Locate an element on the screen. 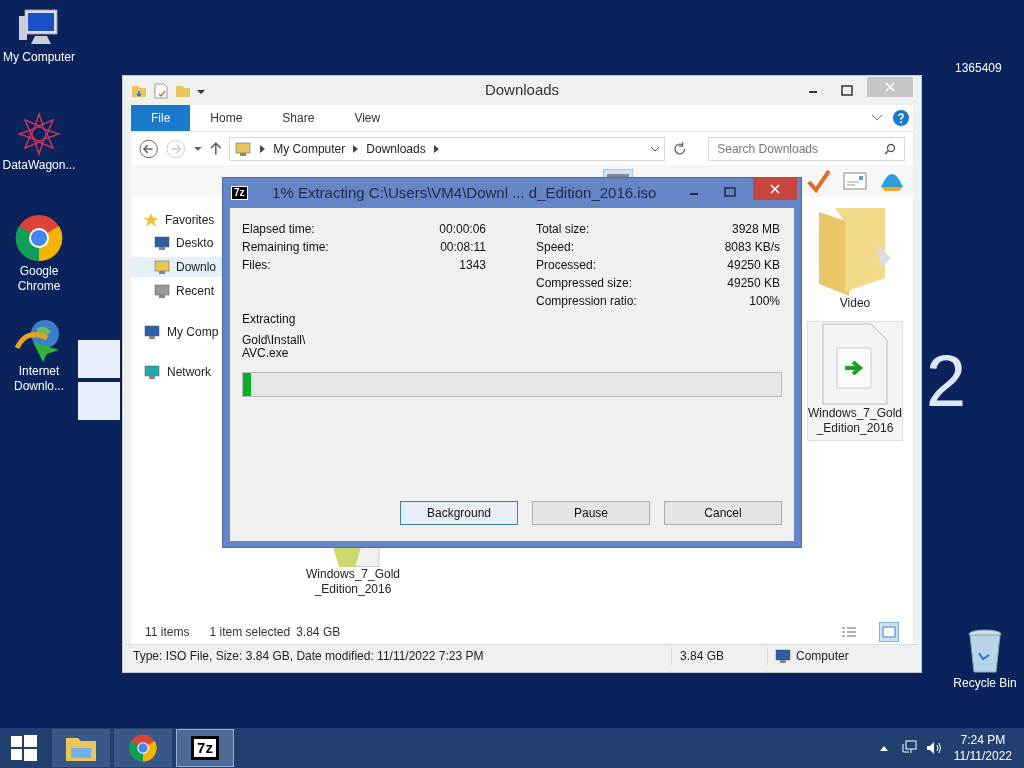  dialog-button: Background is located at coordinates (459, 513).